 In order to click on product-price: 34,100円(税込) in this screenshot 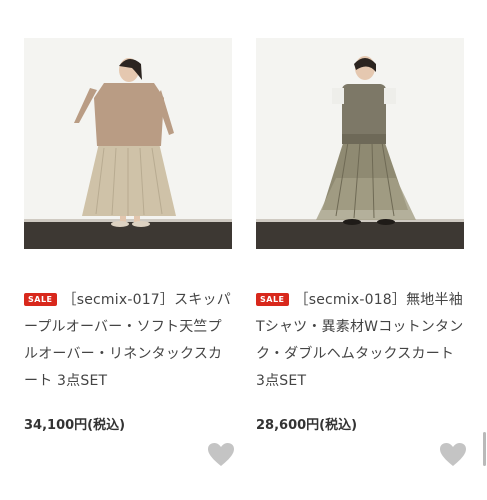, I will do `click(75, 425)`.